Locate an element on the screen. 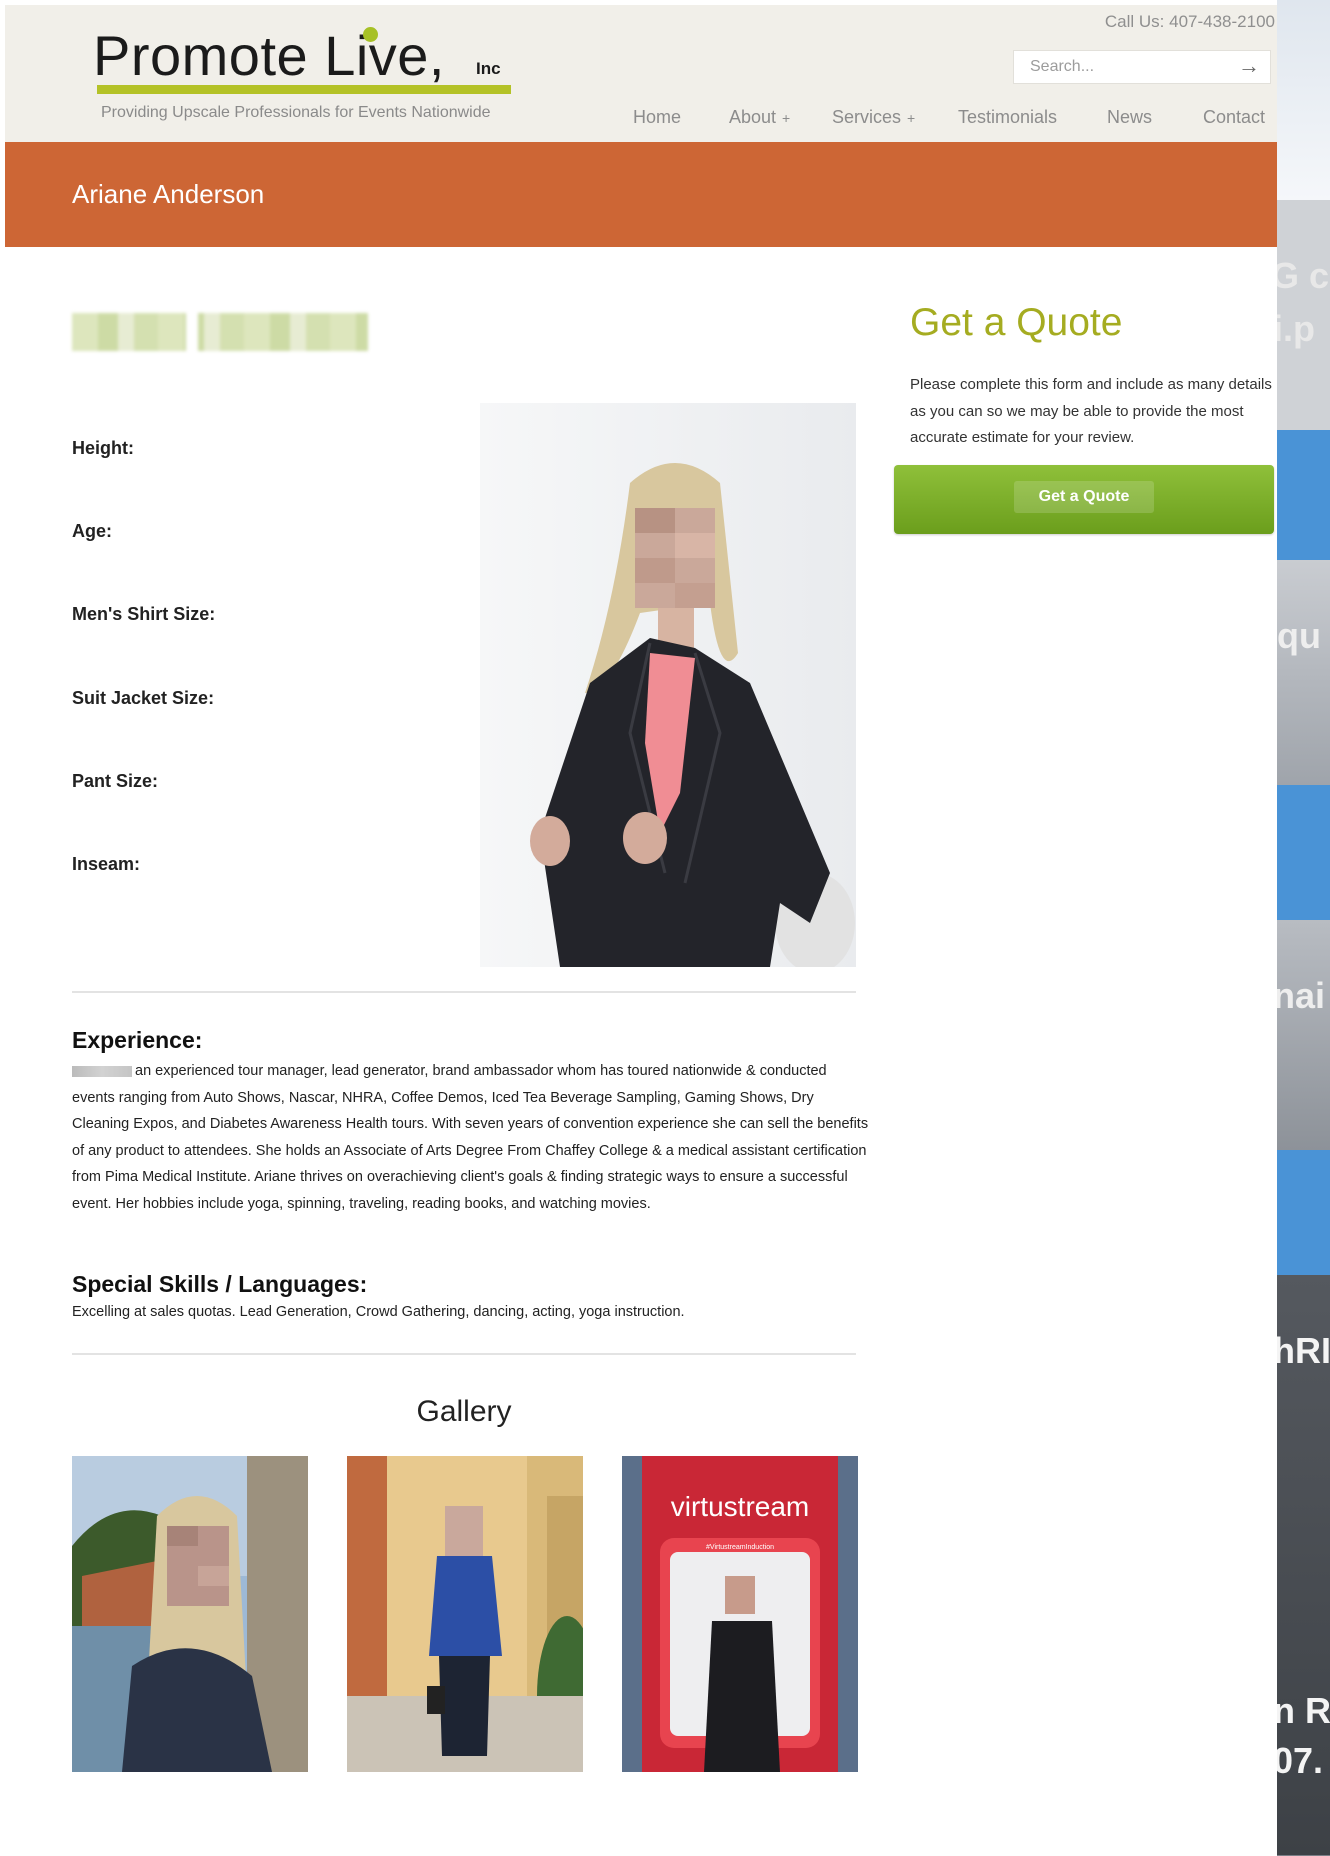 The height and width of the screenshot is (1856, 1330). logo-underline is located at coordinates (304, 89).